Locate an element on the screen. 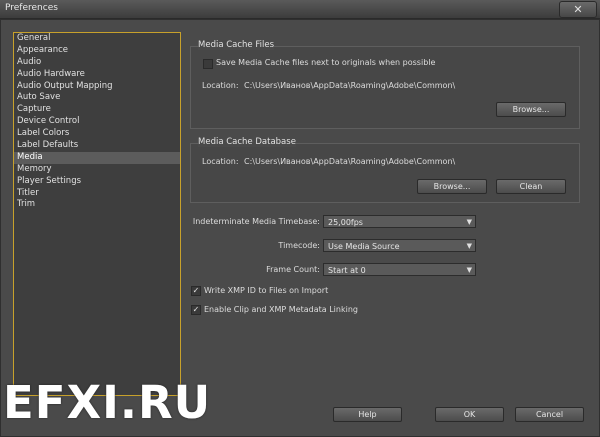 The image size is (600, 437). sidebar-item-appearance: Appearance is located at coordinates (97, 51).